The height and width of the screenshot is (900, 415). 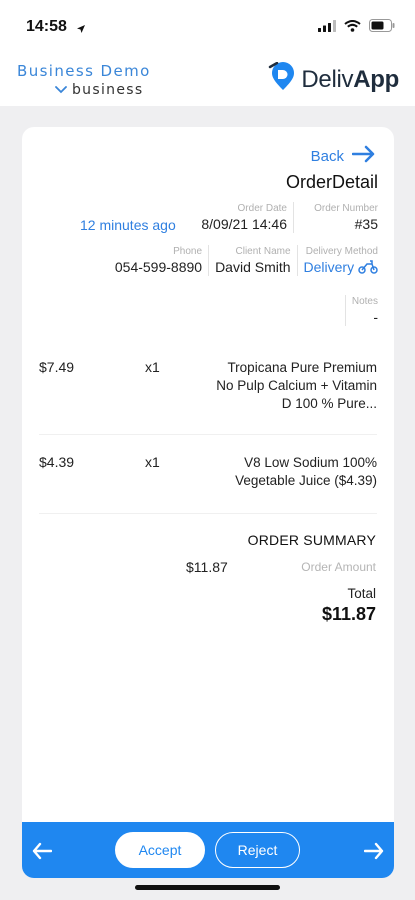 What do you see at coordinates (81, 30) in the screenshot?
I see `location-arrow-icon` at bounding box center [81, 30].